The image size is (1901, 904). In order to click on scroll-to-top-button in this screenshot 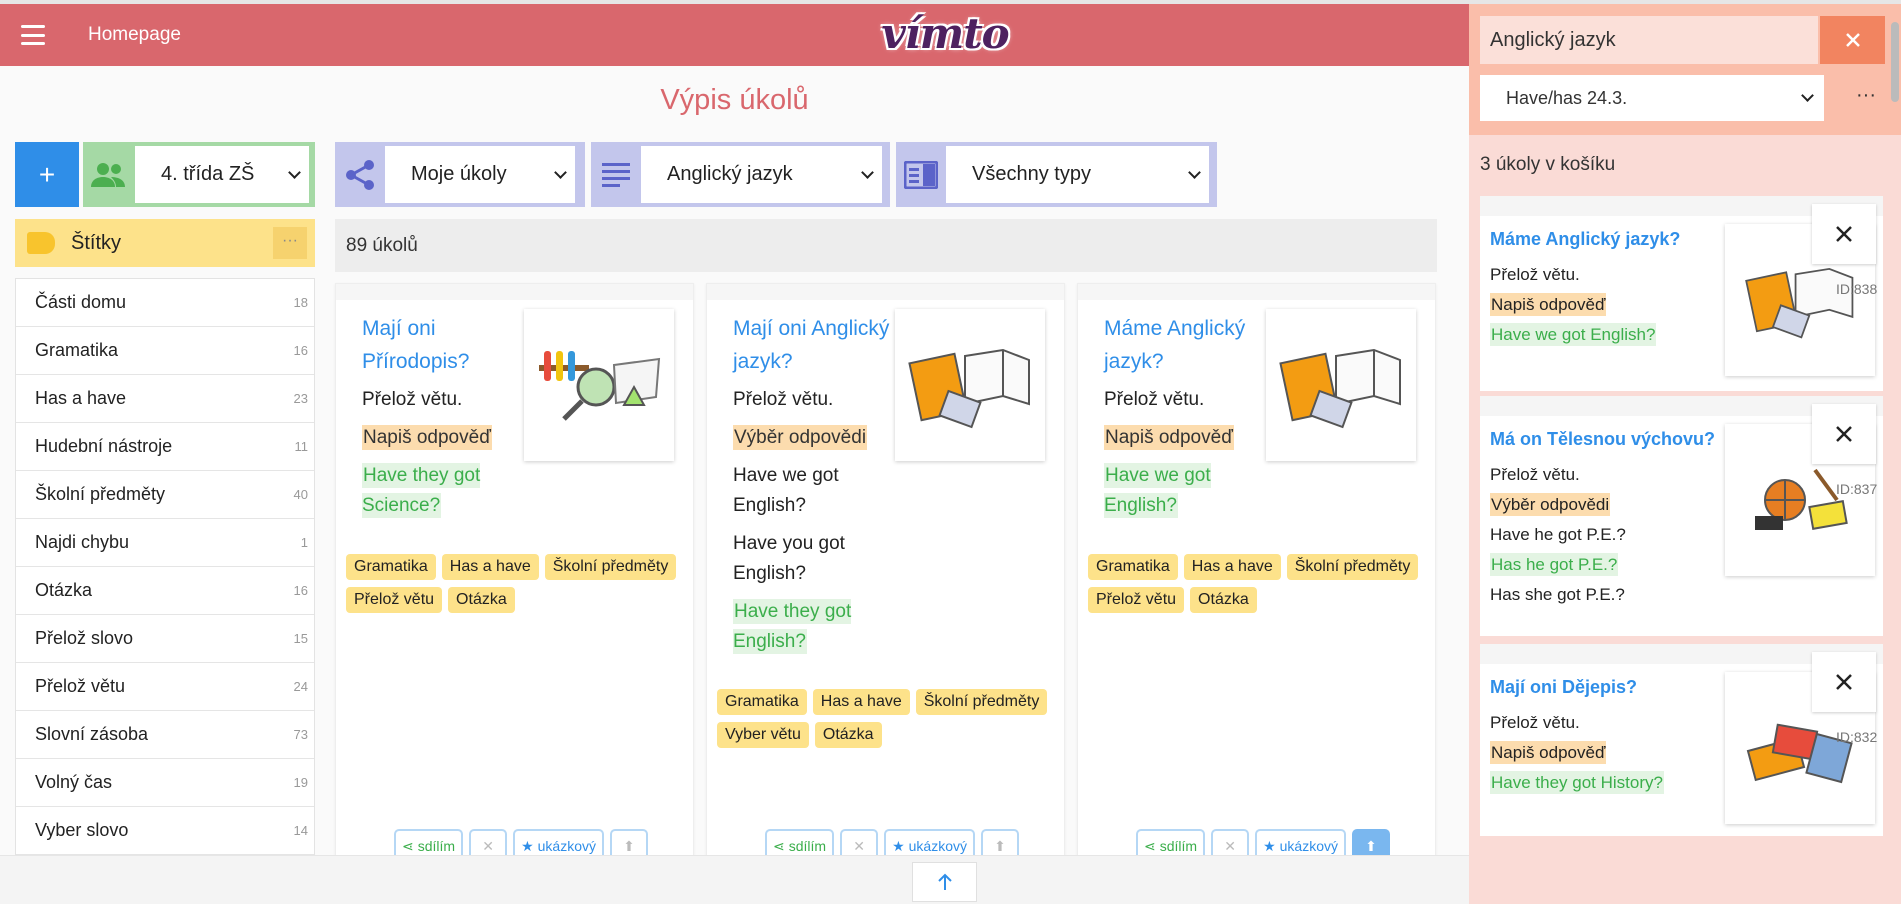, I will do `click(944, 882)`.